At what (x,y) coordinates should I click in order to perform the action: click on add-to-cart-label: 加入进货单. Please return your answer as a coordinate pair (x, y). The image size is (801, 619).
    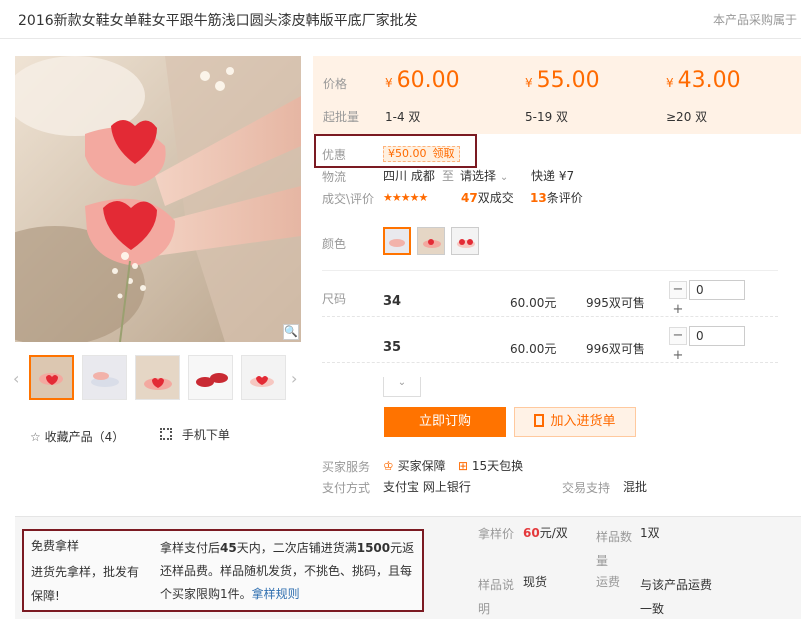
    Looking at the image, I should click on (583, 421).